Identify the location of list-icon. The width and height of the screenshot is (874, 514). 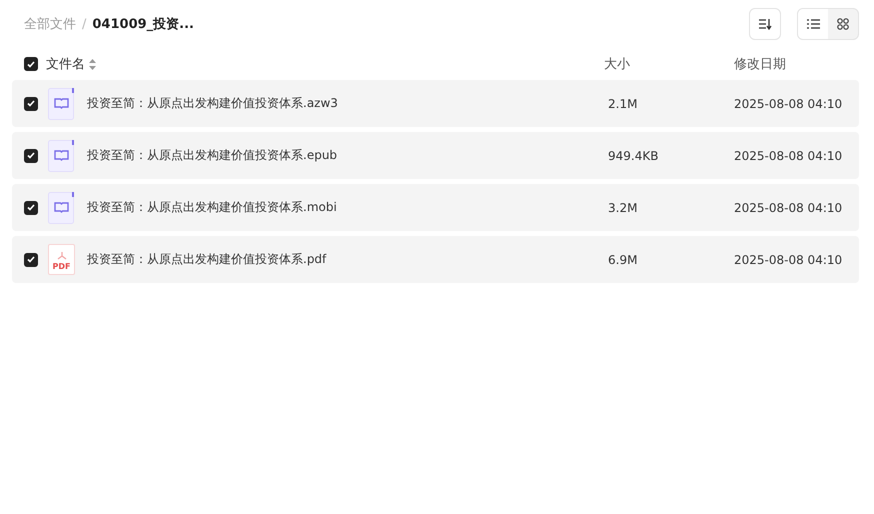
(813, 24).